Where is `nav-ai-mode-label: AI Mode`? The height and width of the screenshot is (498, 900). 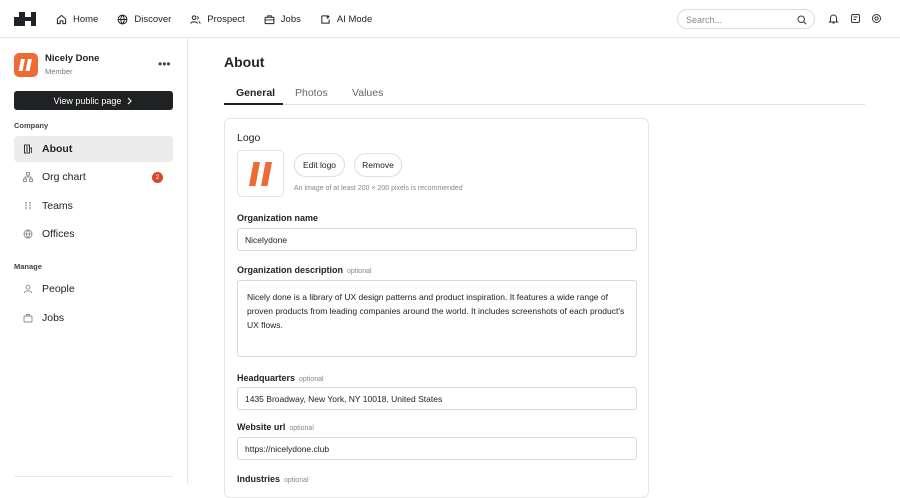 nav-ai-mode-label: AI Mode is located at coordinates (354, 19).